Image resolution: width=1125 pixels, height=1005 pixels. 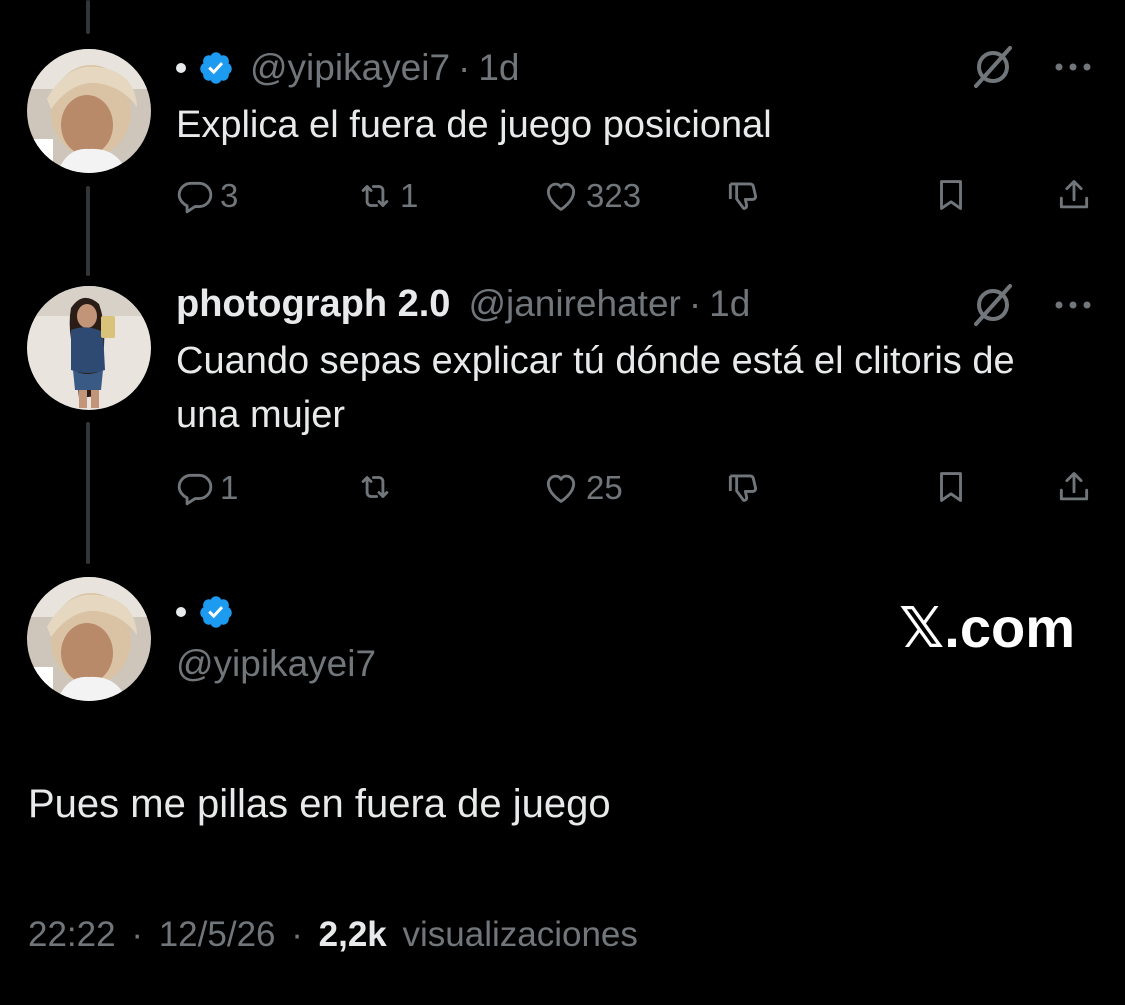 I want to click on tweet-header: photograph 2.0 @janirehater · 1d, so click(x=463, y=304).